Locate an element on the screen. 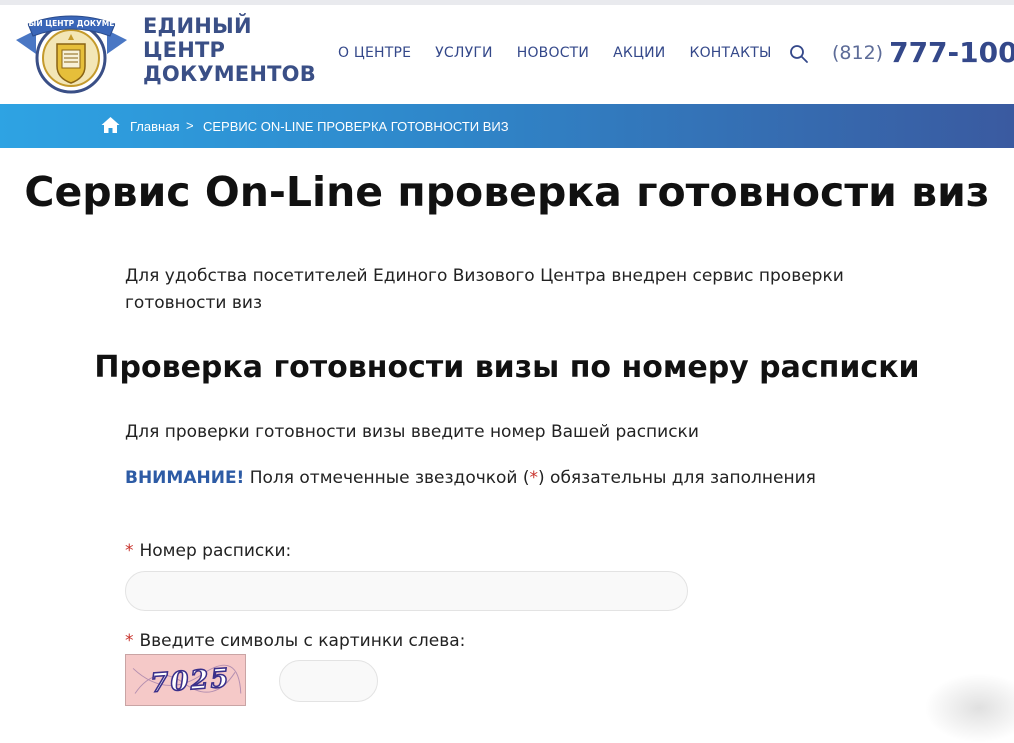 The width and height of the screenshot is (1014, 743). receipt-label-text: Номер расписки: is located at coordinates (215, 551).